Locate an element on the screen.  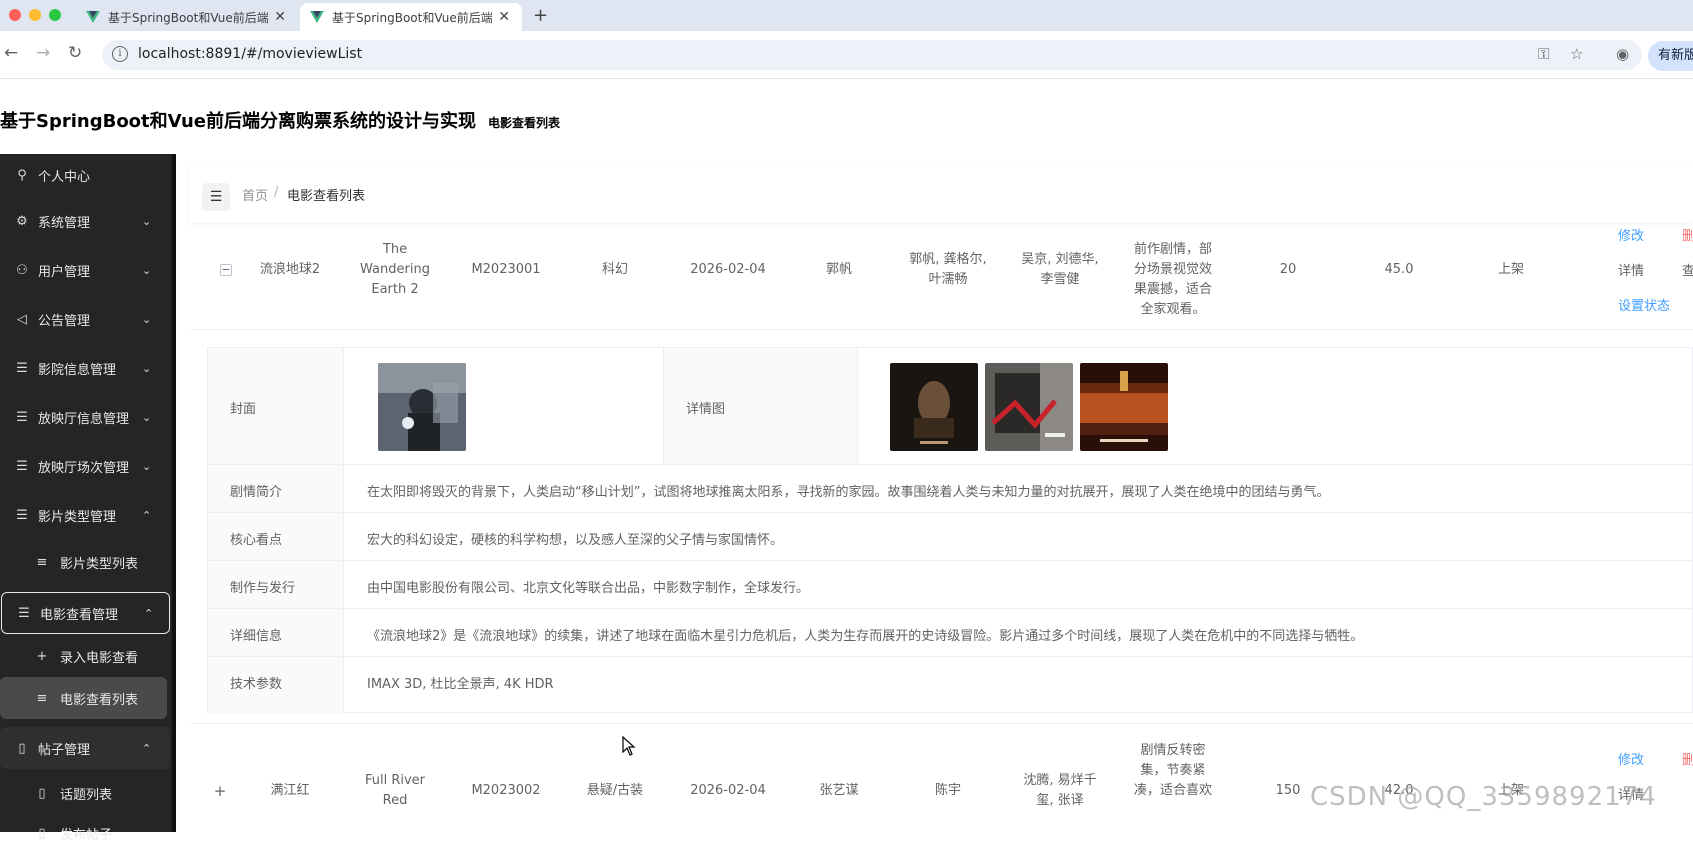
star-icon: ☆ is located at coordinates (1576, 54).